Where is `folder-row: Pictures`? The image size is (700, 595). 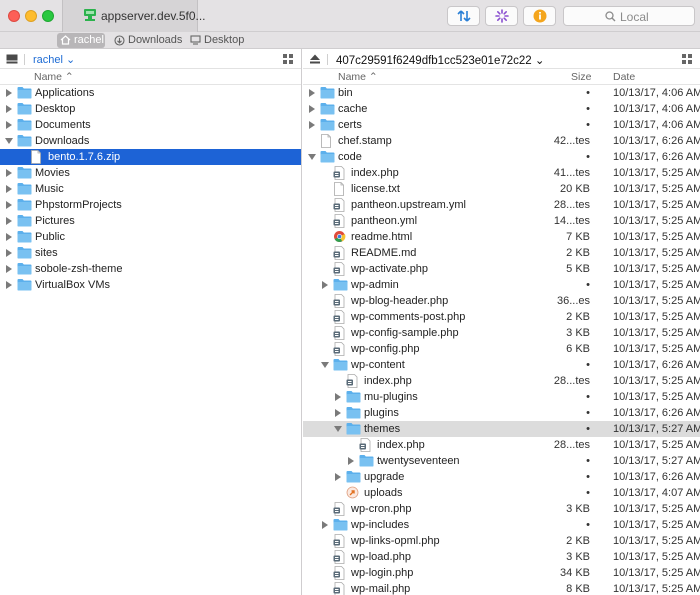
folder-row: Pictures is located at coordinates (150, 221).